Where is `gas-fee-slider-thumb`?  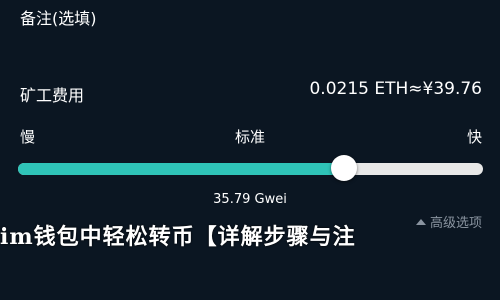 gas-fee-slider-thumb is located at coordinates (343, 168).